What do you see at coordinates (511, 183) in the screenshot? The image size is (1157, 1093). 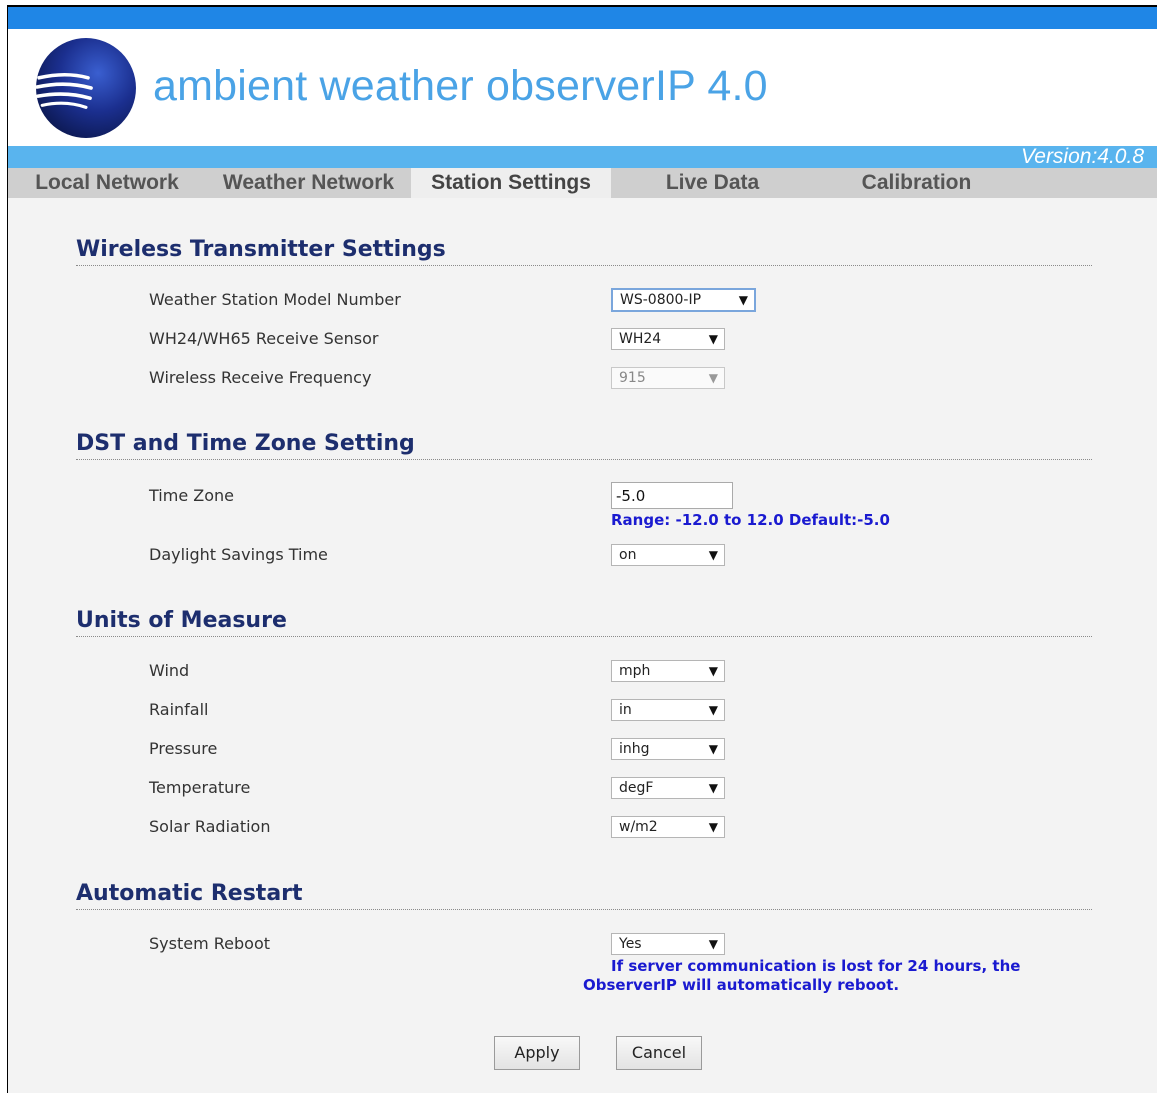 I see `tab-station-settings: Station Settings` at bounding box center [511, 183].